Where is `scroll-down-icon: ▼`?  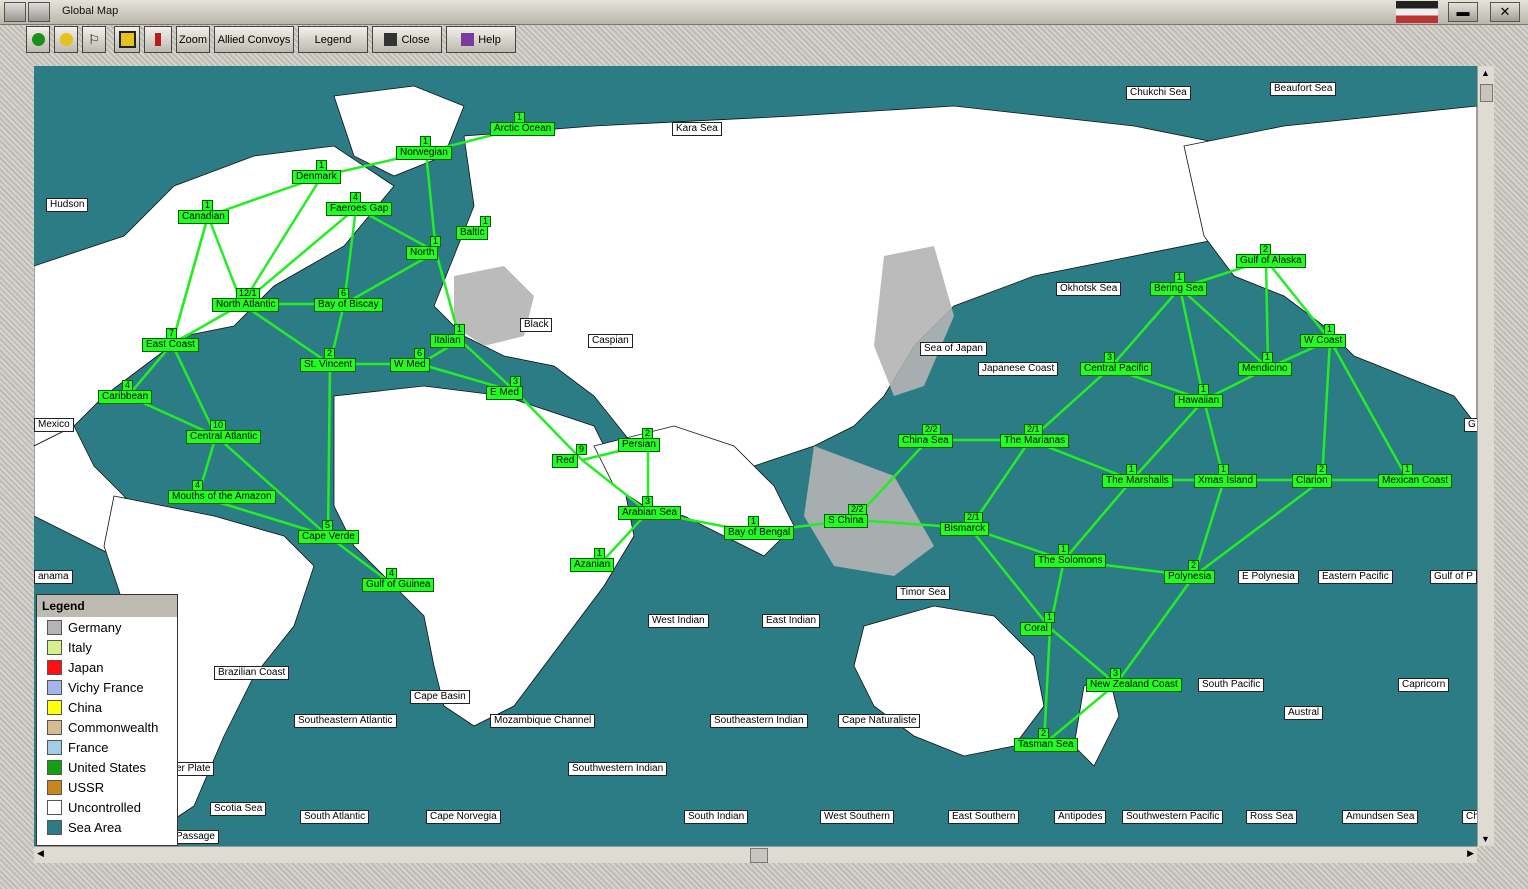 scroll-down-icon: ▼ is located at coordinates (1485, 839).